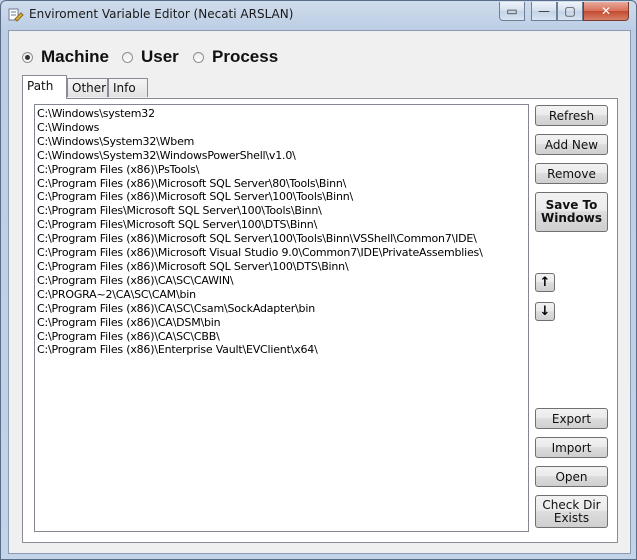 Image resolution: width=637 pixels, height=560 pixels. What do you see at coordinates (282, 128) in the screenshot?
I see `list-item: C:\Windows` at bounding box center [282, 128].